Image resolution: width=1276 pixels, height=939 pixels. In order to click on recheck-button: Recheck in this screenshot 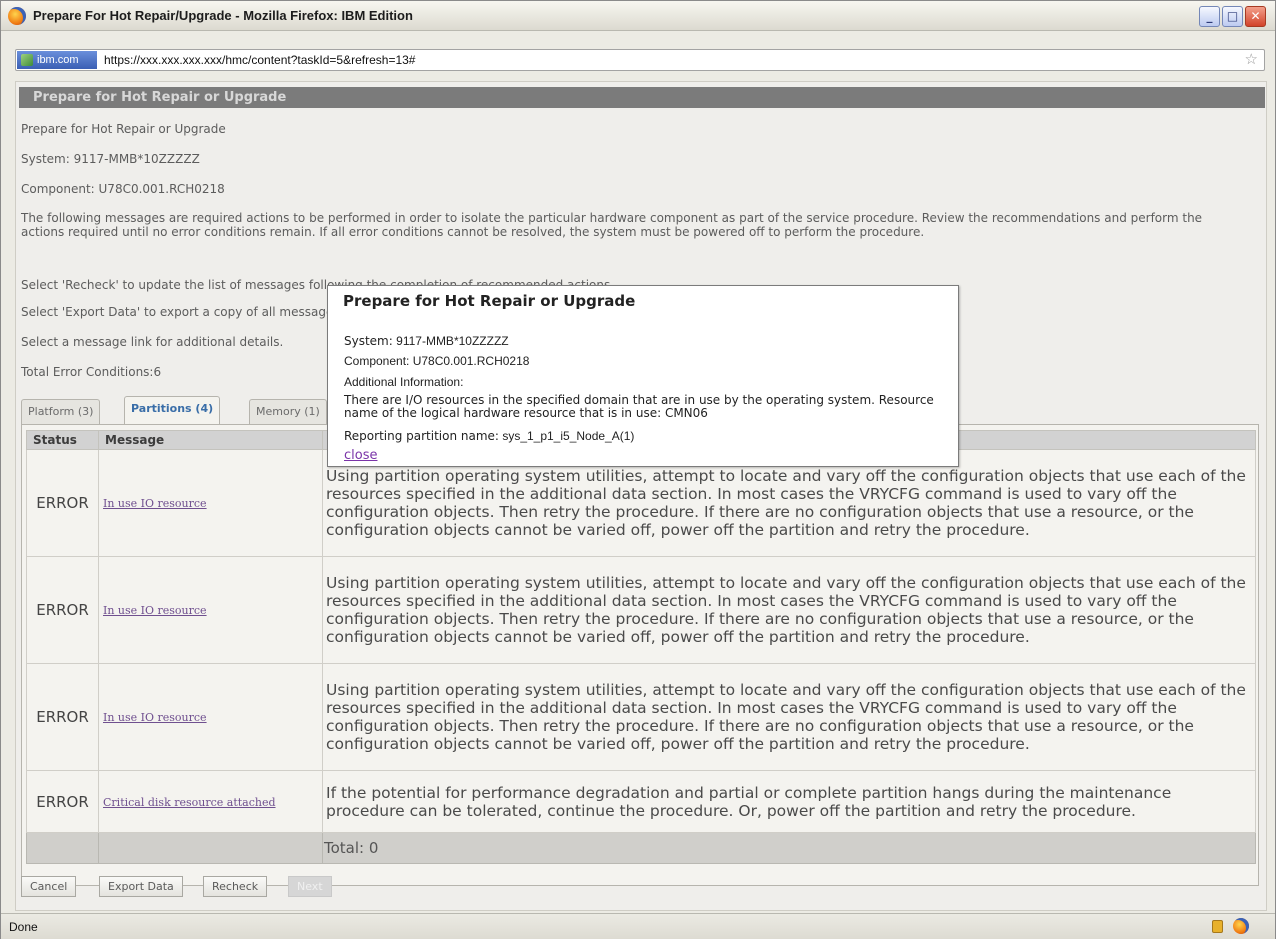, I will do `click(235, 886)`.